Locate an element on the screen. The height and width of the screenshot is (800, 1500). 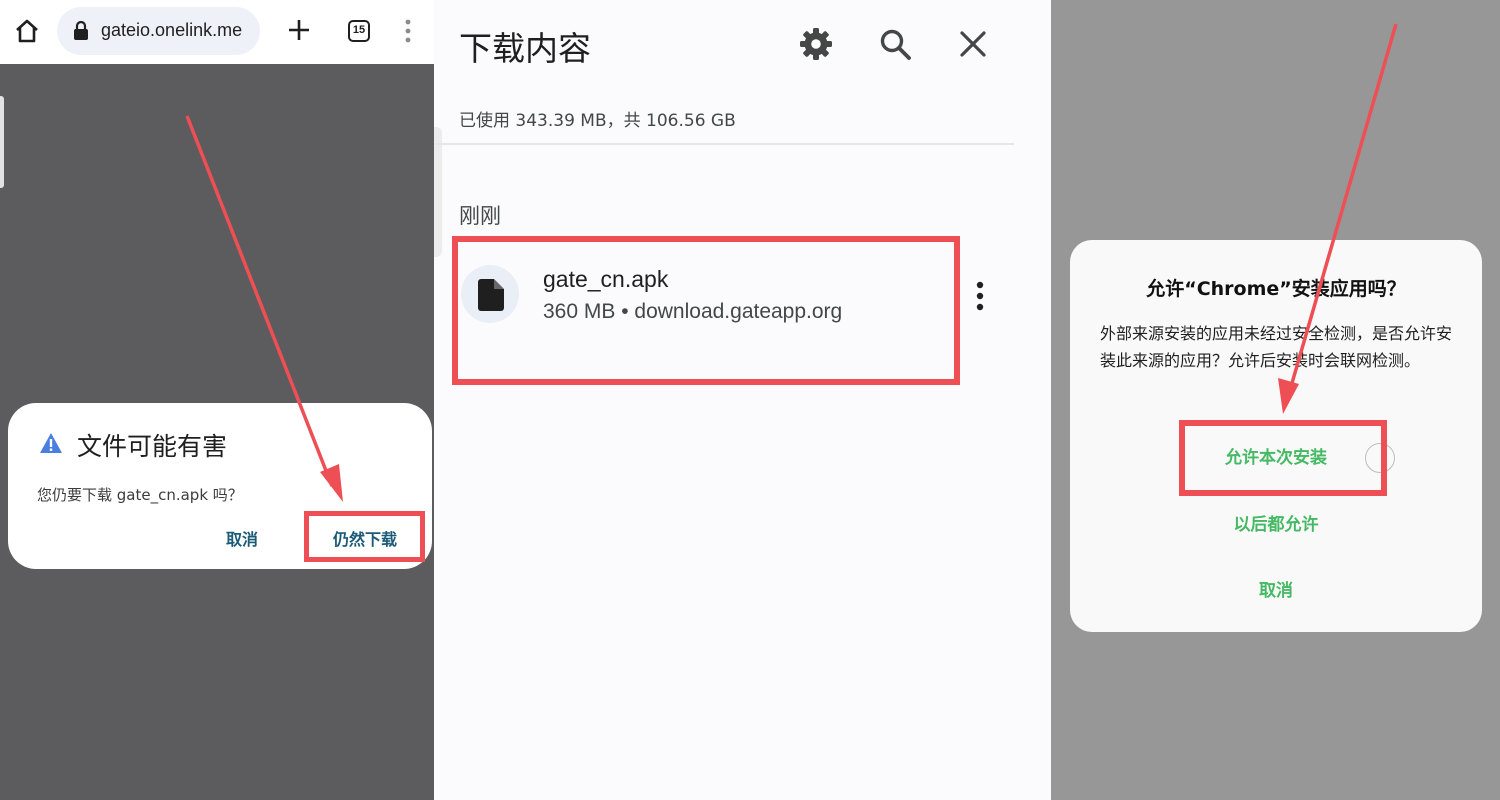
warning-icon is located at coordinates (51, 443).